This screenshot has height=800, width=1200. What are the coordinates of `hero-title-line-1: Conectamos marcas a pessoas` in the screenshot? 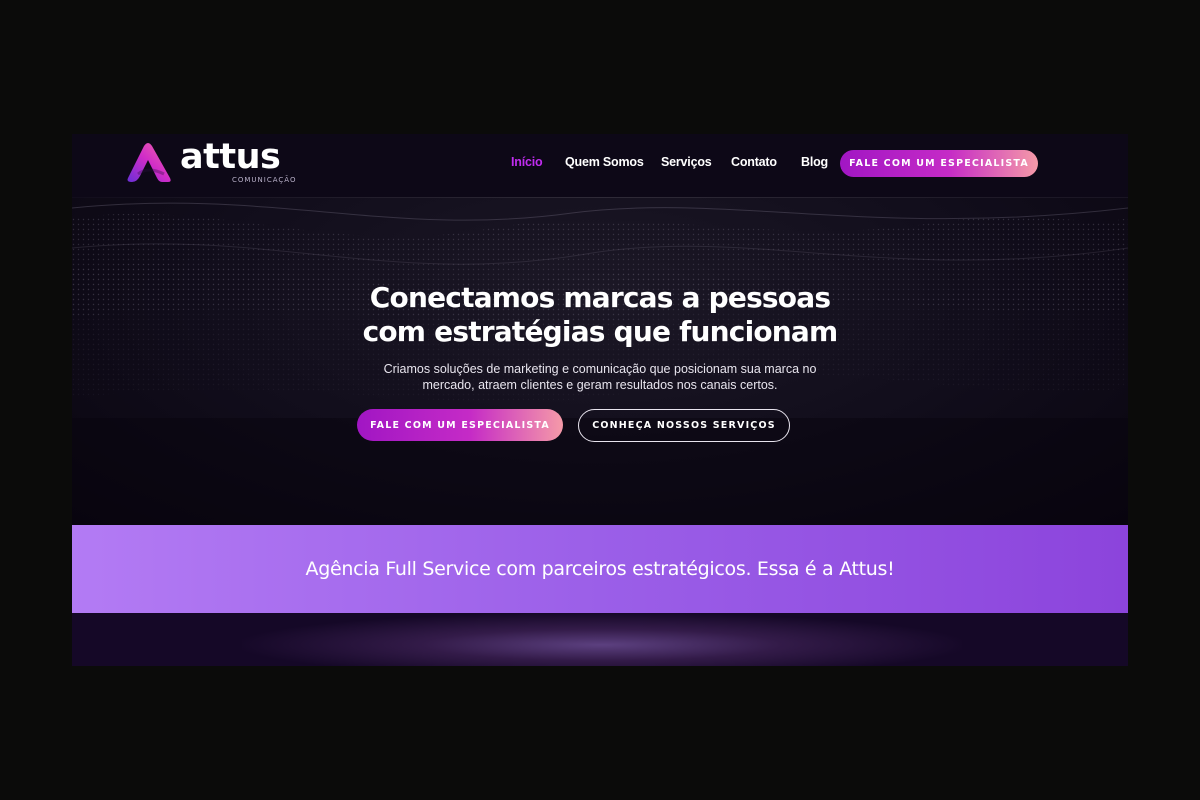 It's located at (600, 297).